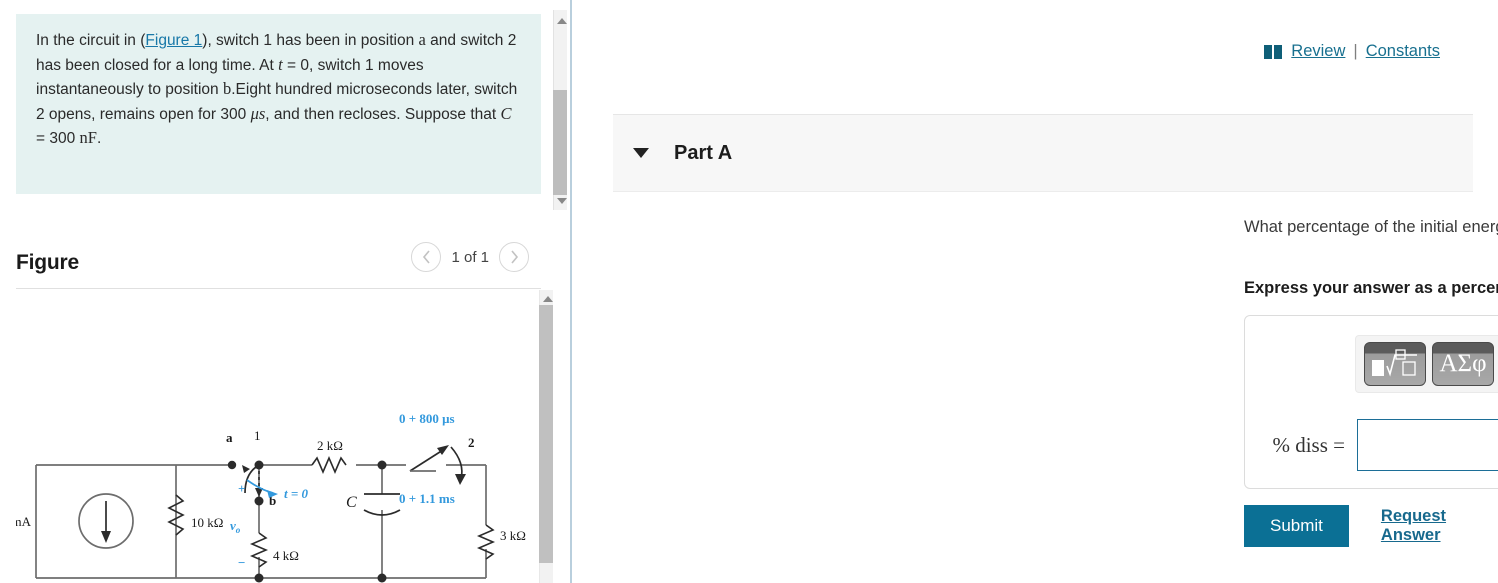 The height and width of the screenshot is (583, 1498). Describe the element at coordinates (296, 493) in the screenshot. I see `t-zero-label: t = 0` at that location.